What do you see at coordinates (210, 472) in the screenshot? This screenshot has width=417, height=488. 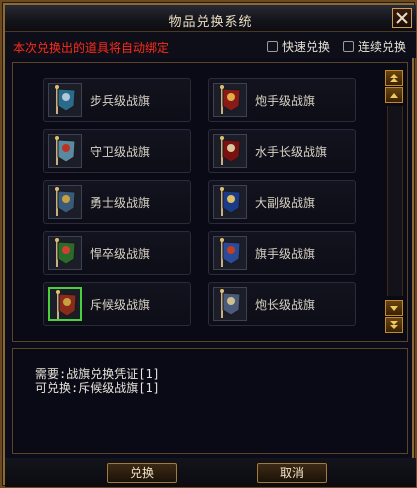 I see `bottom-bar: 兑换 取消` at bounding box center [210, 472].